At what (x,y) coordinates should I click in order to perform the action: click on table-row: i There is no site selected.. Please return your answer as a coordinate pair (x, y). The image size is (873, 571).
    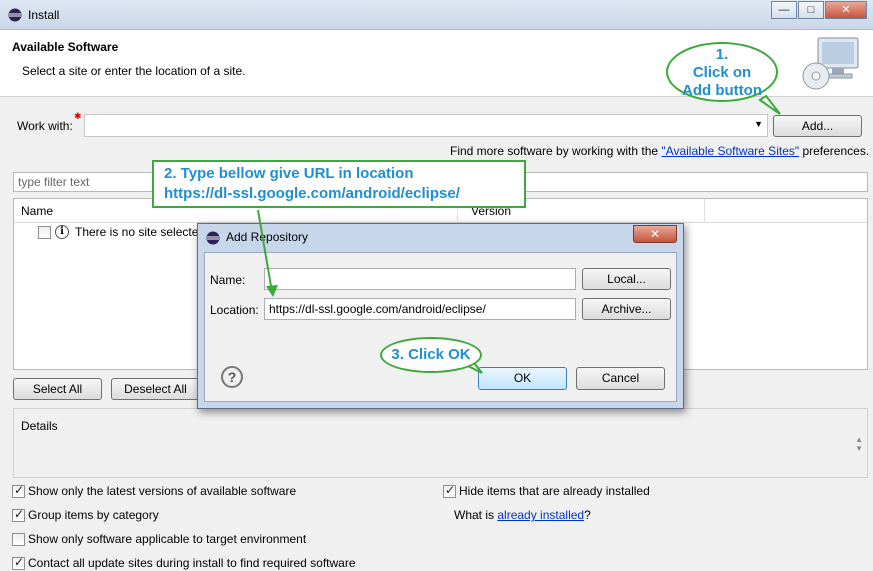
    Looking at the image, I should click on (123, 232).